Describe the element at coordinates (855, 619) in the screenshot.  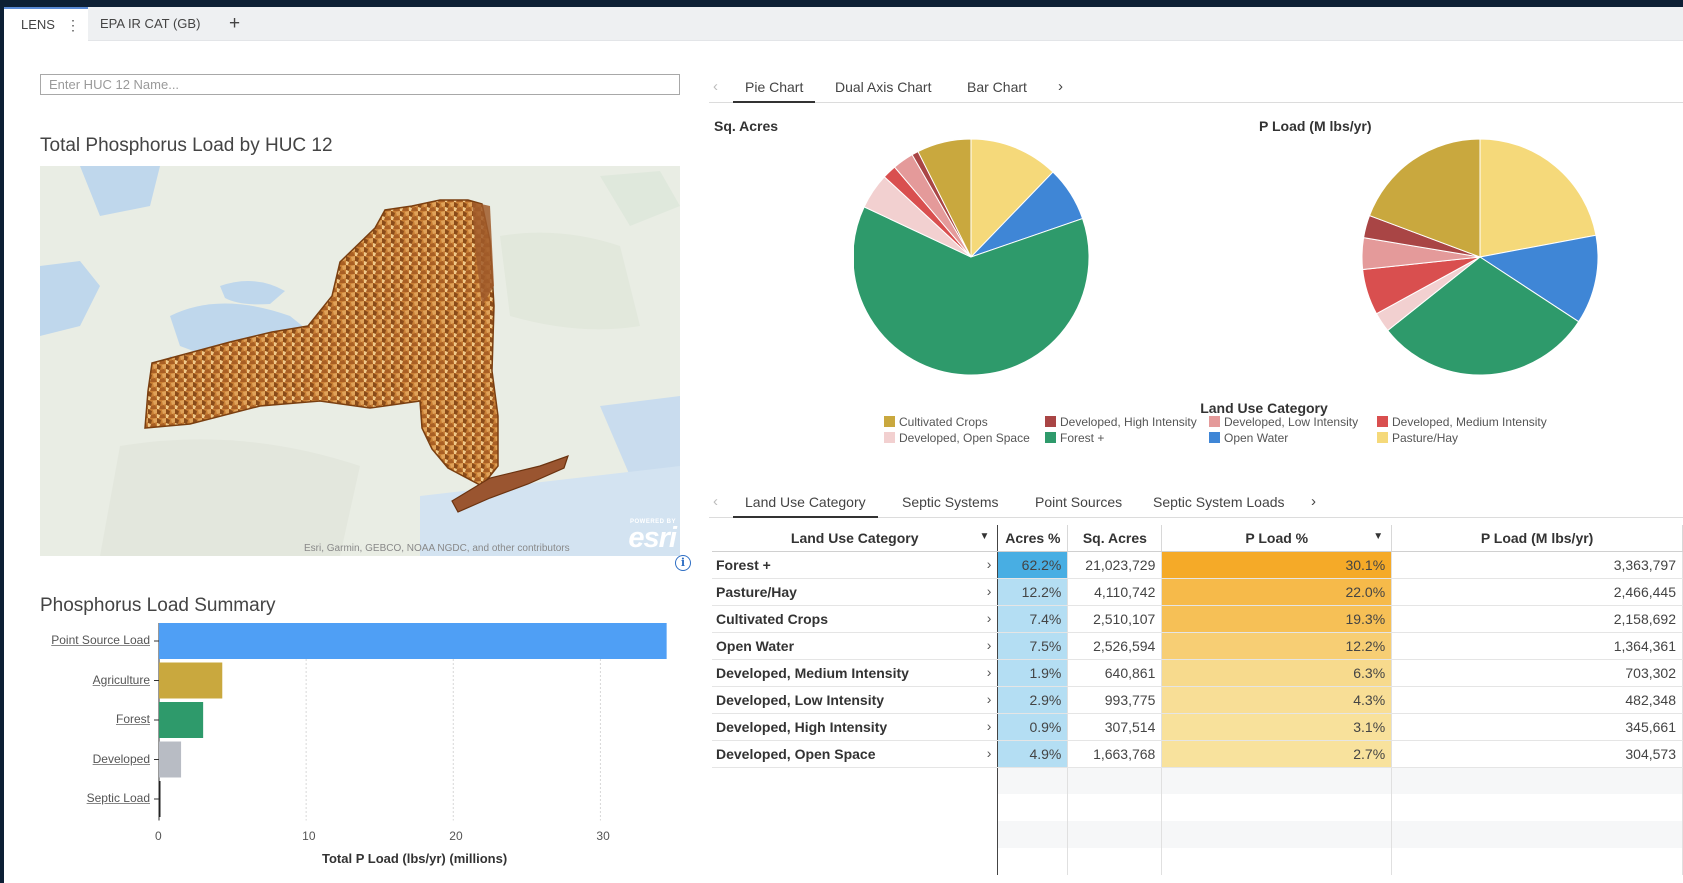
I see `cell-land-use-category: Cultivated Crops ›` at that location.